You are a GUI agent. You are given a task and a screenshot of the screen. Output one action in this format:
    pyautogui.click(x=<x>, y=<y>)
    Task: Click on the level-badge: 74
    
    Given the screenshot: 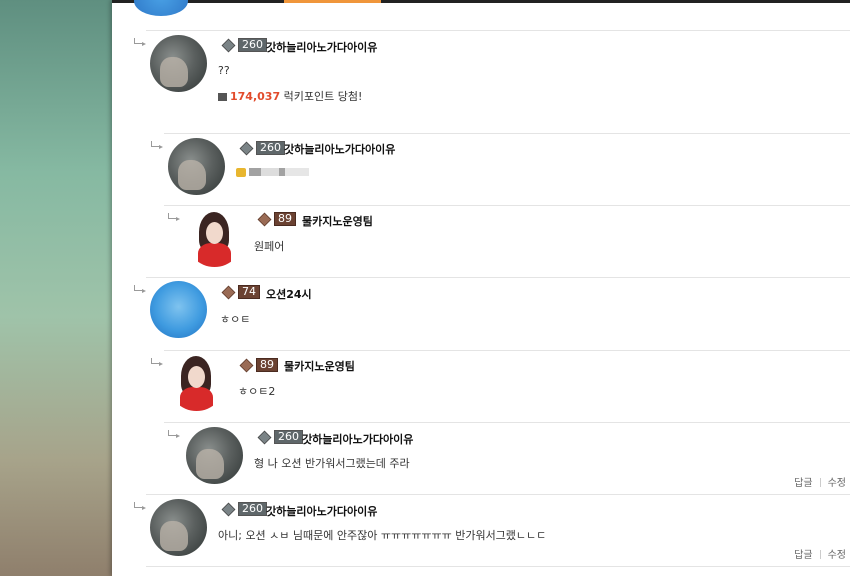 What is the action you would take?
    pyautogui.click(x=240, y=292)
    